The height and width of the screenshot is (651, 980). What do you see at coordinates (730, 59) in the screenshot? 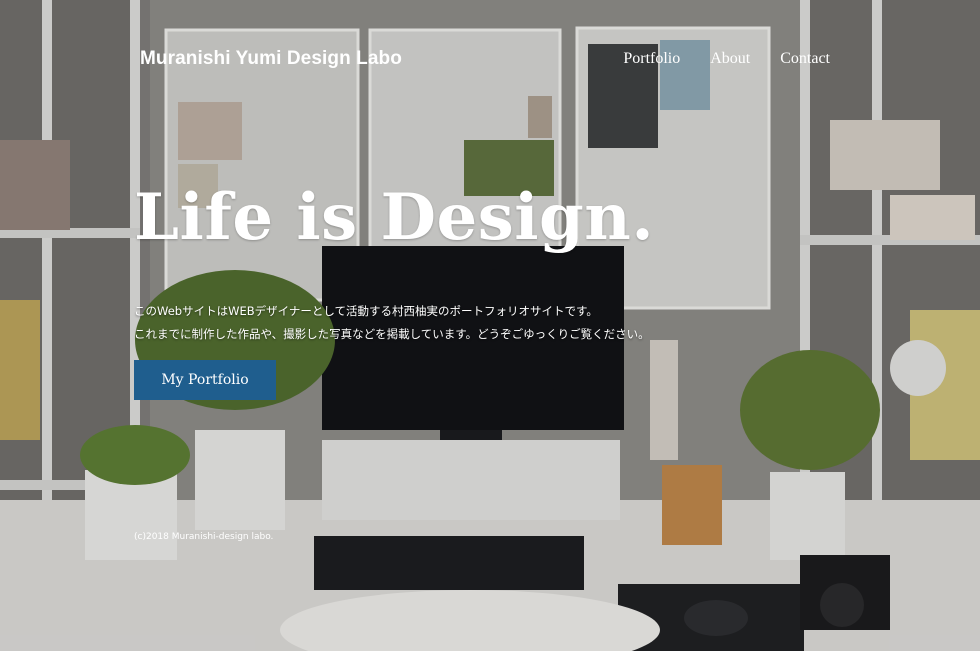
I see `nav-about-link: About` at bounding box center [730, 59].